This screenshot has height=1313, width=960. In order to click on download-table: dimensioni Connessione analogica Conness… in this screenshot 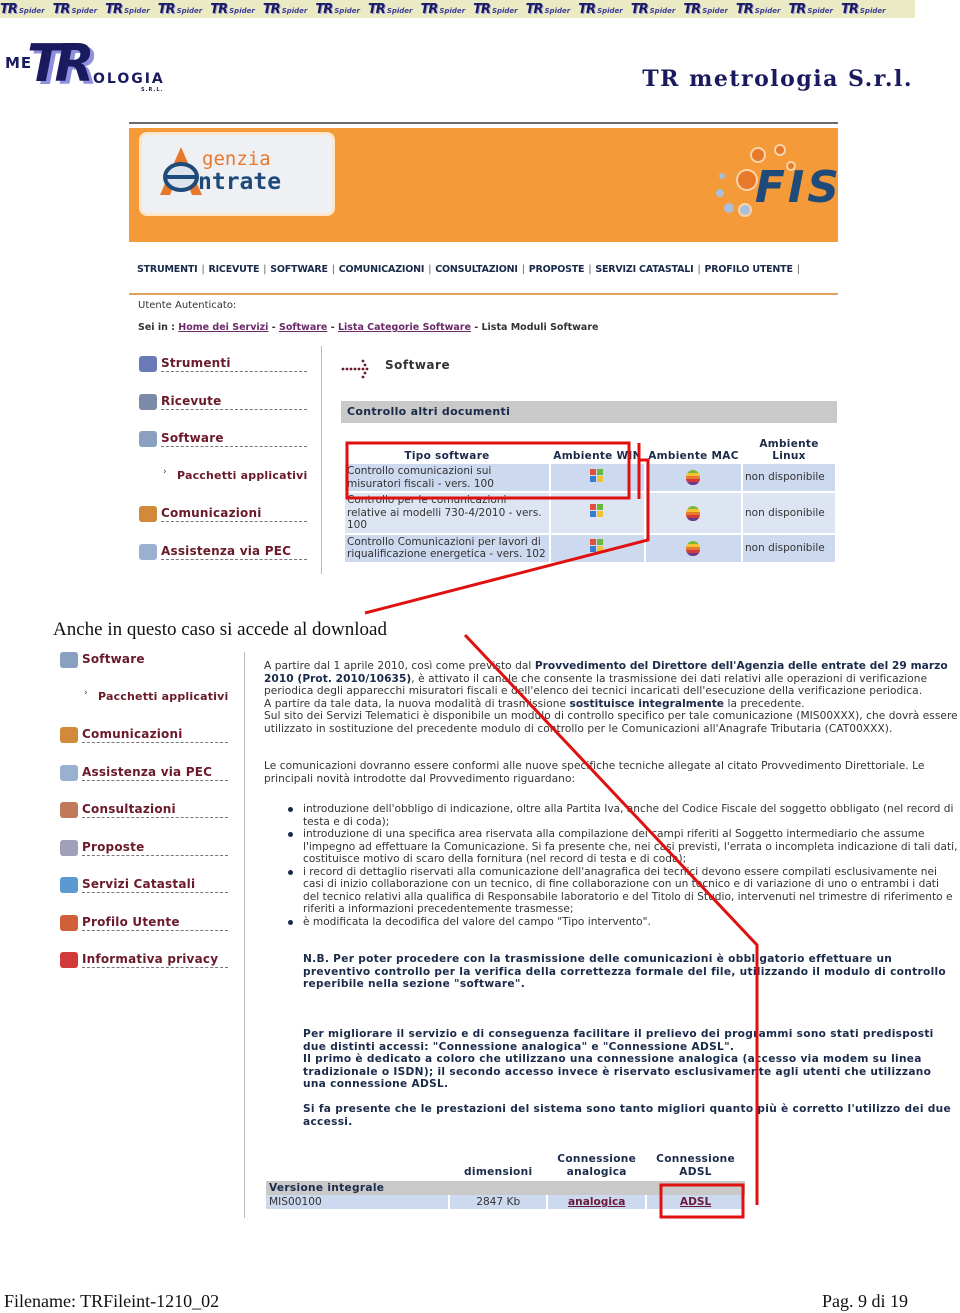, I will do `click(506, 1181)`.